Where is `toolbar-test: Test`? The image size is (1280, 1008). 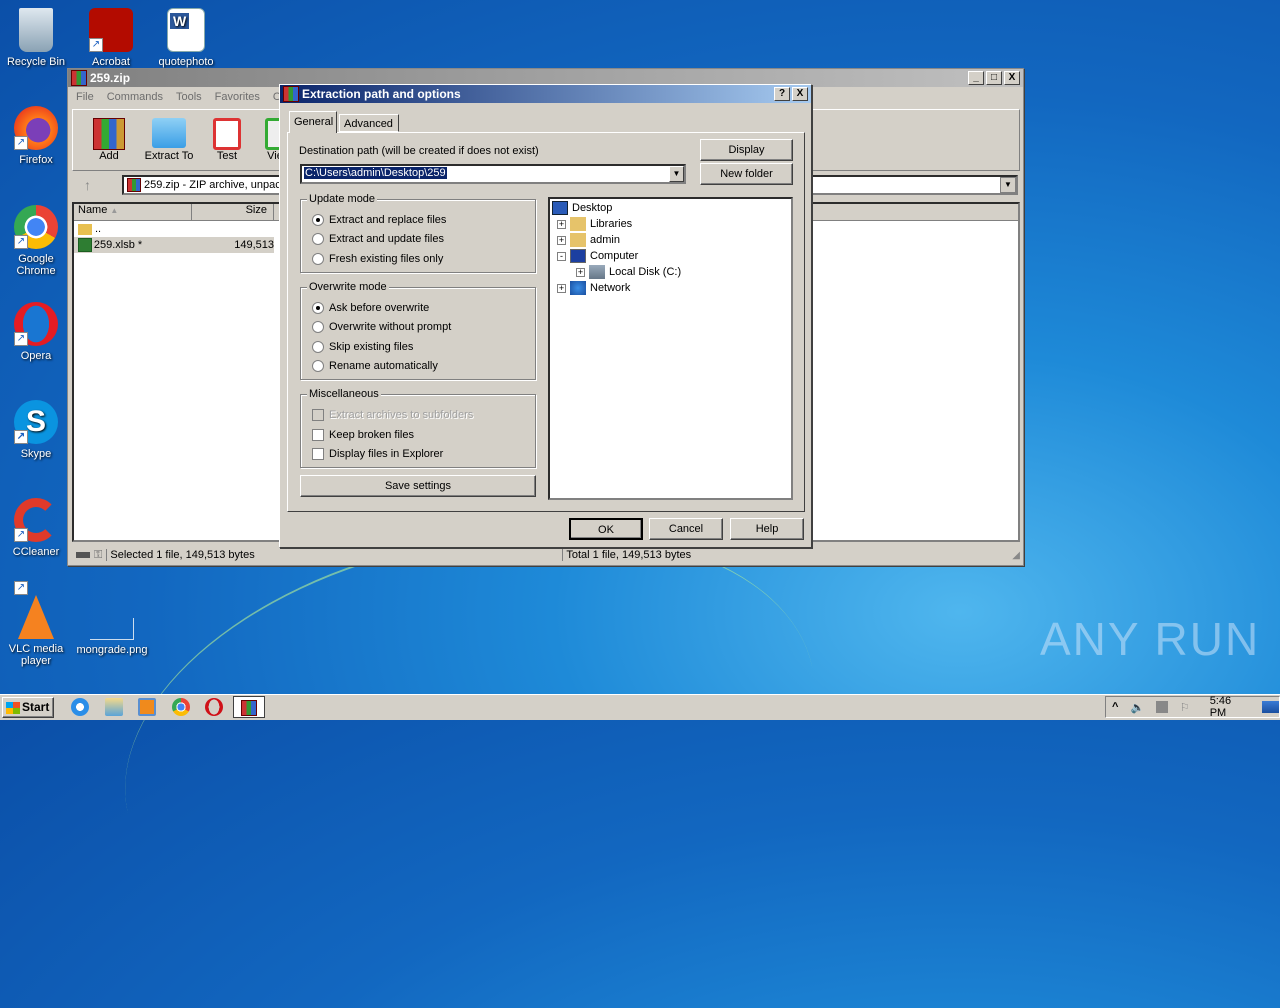 toolbar-test: Test is located at coordinates (227, 140).